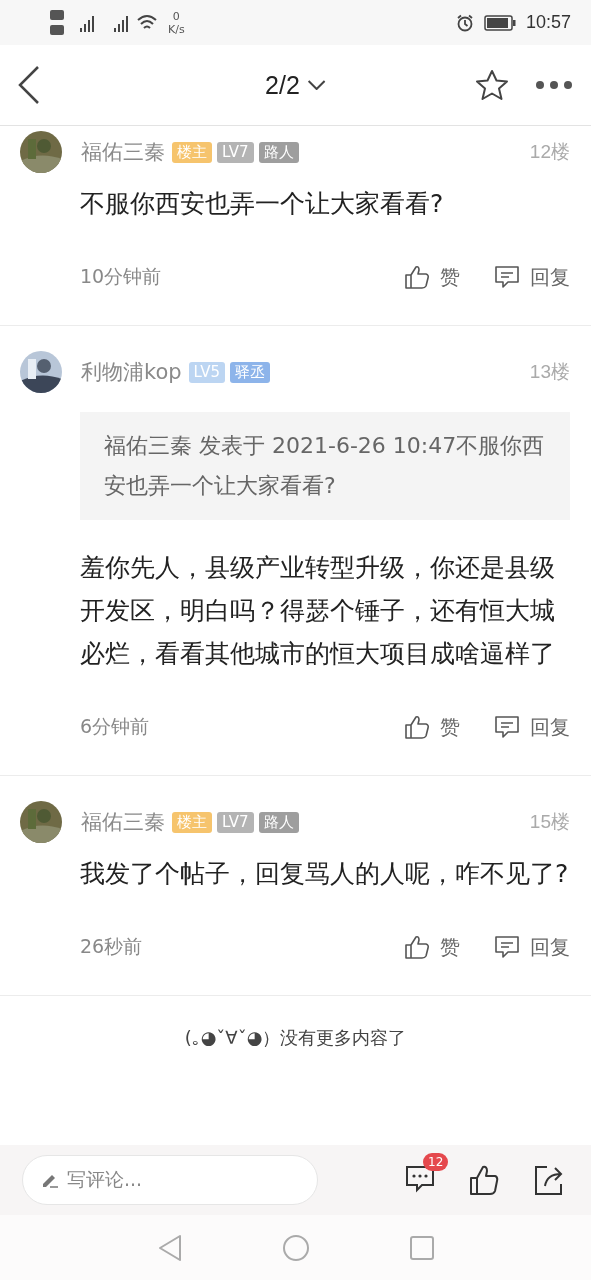  What do you see at coordinates (548, 22) in the screenshot?
I see `clock-time: 10:57` at bounding box center [548, 22].